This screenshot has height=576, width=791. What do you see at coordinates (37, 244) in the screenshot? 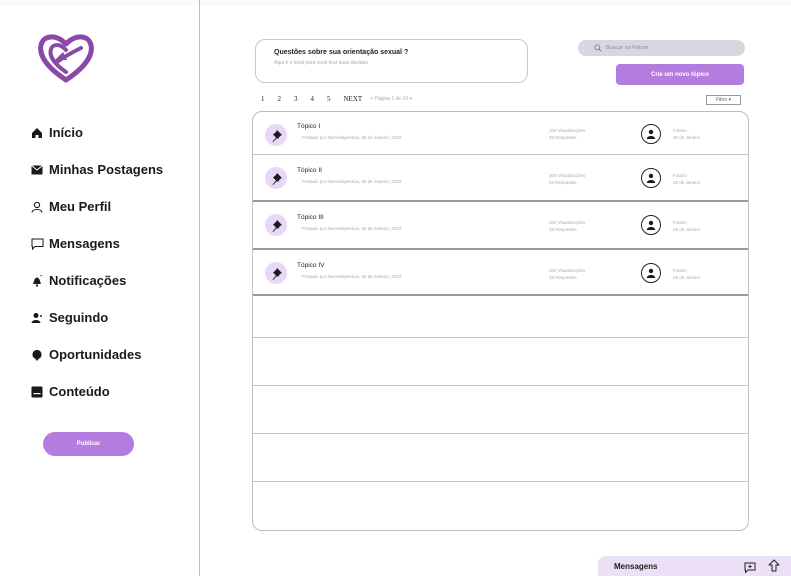
I see `chat-icon` at bounding box center [37, 244].